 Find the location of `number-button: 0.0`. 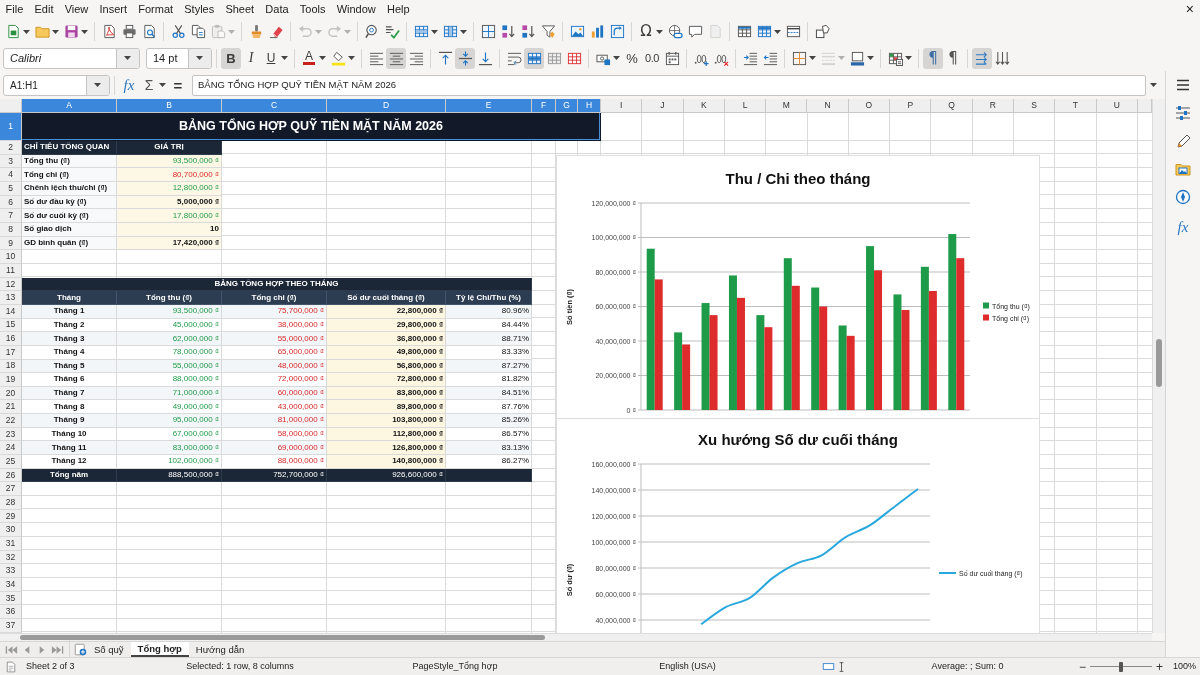

number-button: 0.0 is located at coordinates (652, 58).